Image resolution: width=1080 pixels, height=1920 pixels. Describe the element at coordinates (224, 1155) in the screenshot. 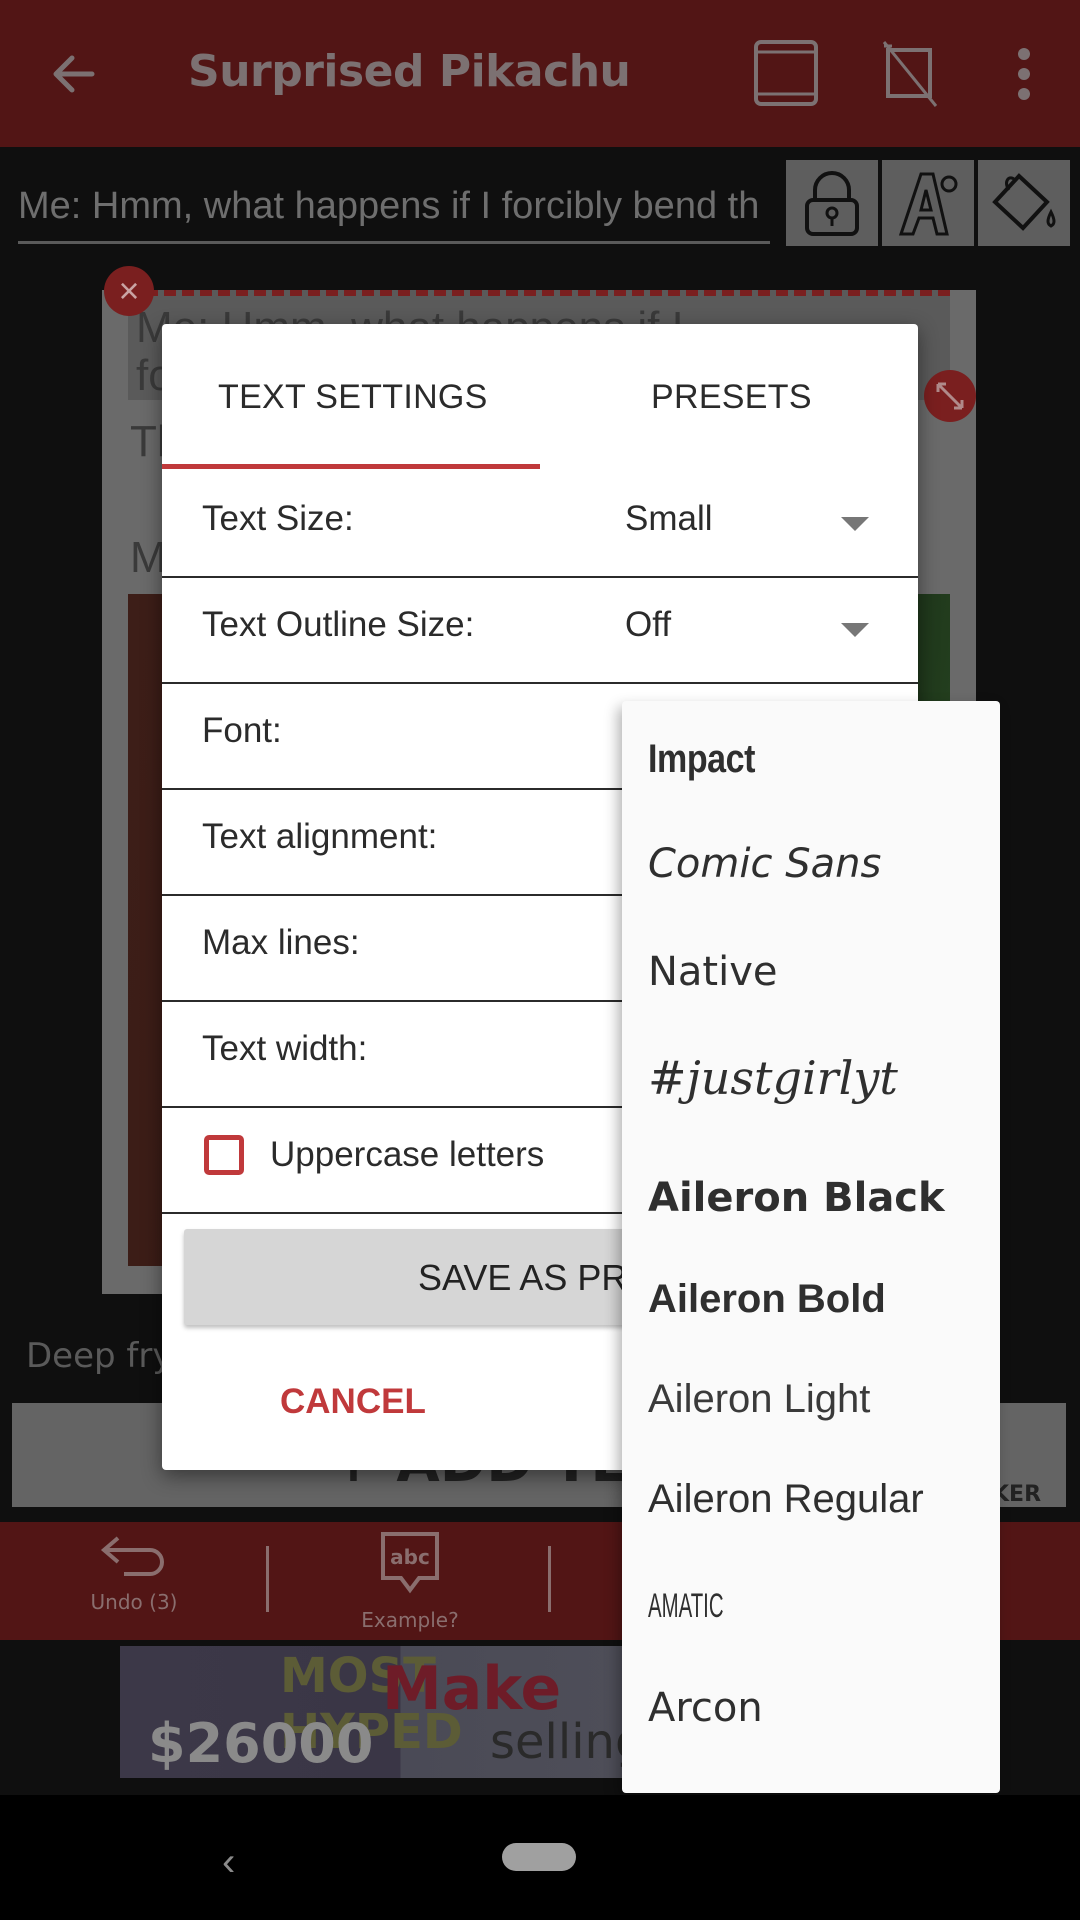

I see `uppercase-checkbox` at that location.